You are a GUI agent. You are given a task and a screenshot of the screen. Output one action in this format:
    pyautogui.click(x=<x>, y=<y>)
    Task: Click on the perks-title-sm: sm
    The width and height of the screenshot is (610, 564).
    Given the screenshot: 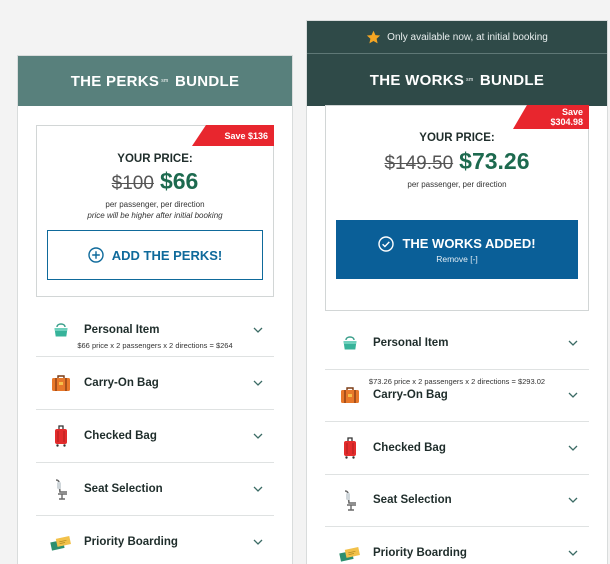 What is the action you would take?
    pyautogui.click(x=165, y=81)
    